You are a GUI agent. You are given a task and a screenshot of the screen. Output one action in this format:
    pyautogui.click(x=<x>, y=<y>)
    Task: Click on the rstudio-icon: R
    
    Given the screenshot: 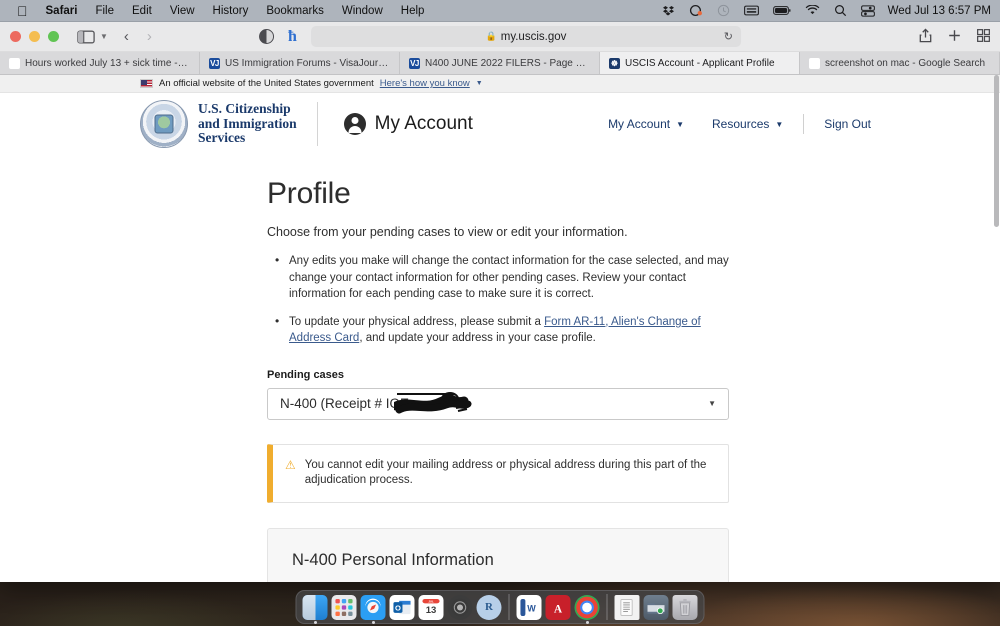 What is the action you would take?
    pyautogui.click(x=489, y=607)
    